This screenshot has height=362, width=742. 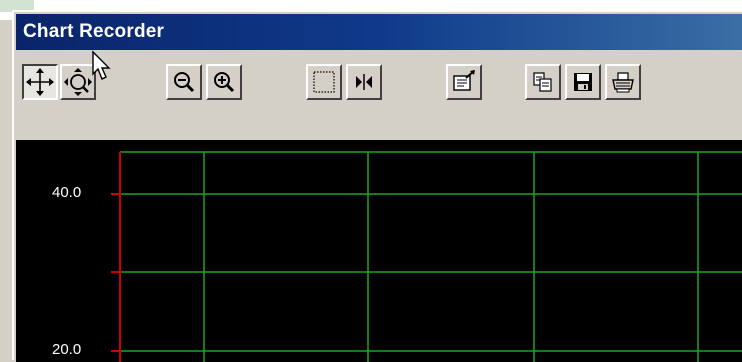 I want to click on pan-button, so click(x=40, y=82).